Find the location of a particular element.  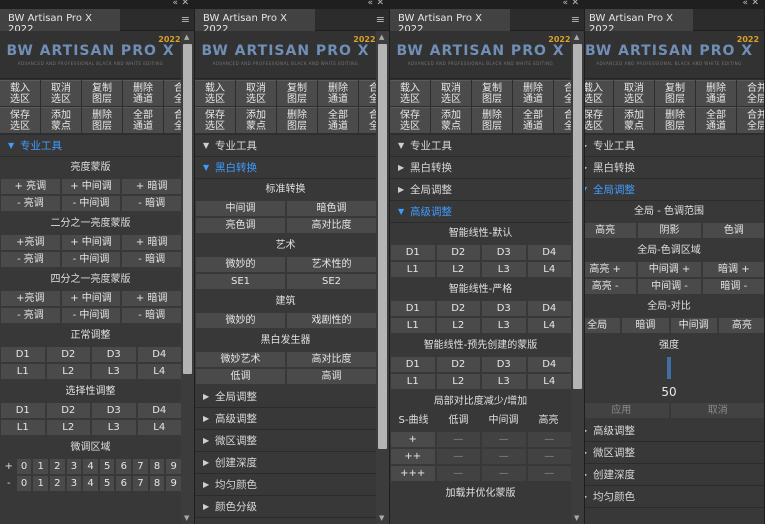

merge-all-button: 合并 全层 is located at coordinates (562, 120).